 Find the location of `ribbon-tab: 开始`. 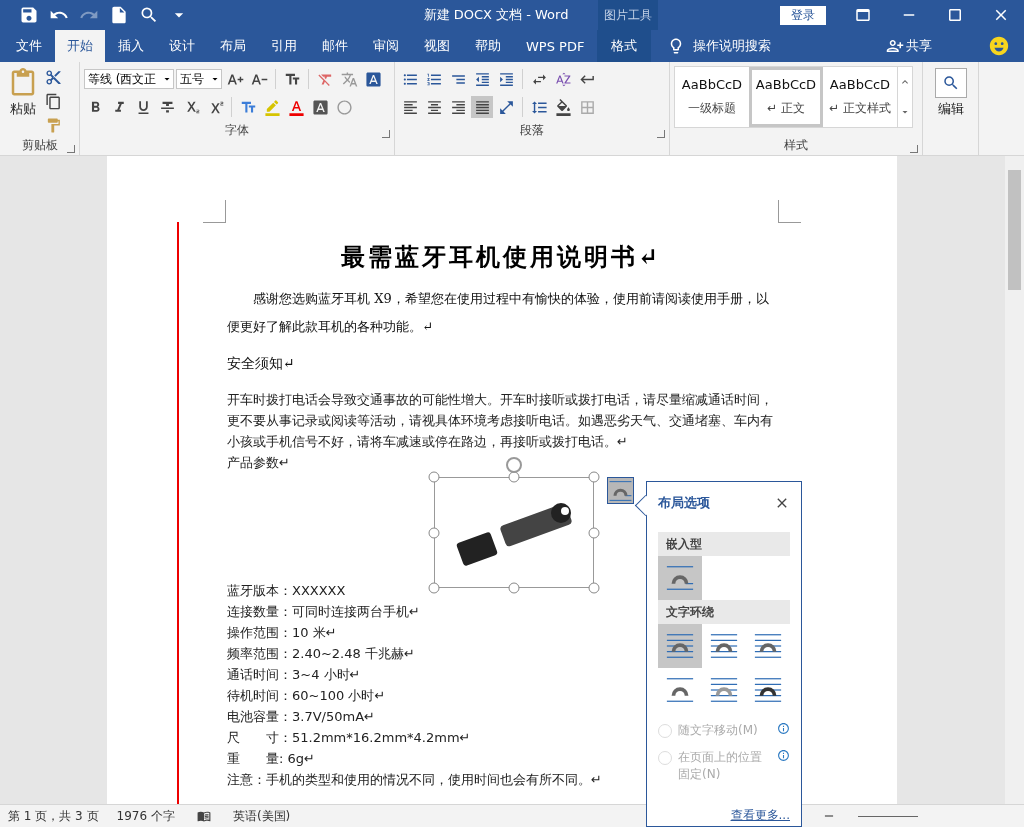

ribbon-tab: 开始 is located at coordinates (80, 46).